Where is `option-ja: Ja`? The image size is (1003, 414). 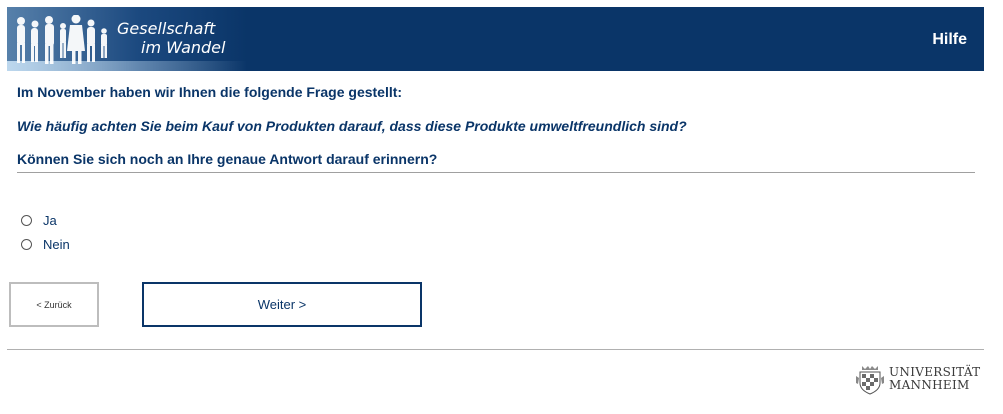
option-ja: Ja is located at coordinates (45, 220).